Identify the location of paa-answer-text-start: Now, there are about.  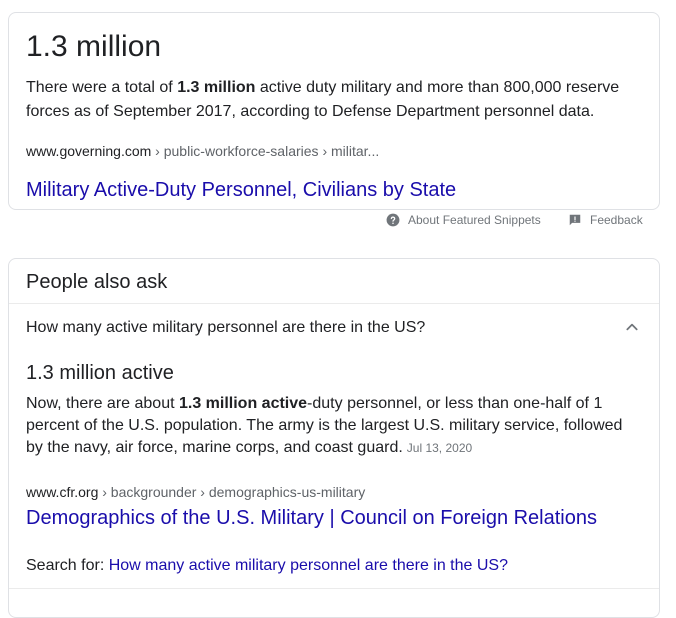
(102, 403).